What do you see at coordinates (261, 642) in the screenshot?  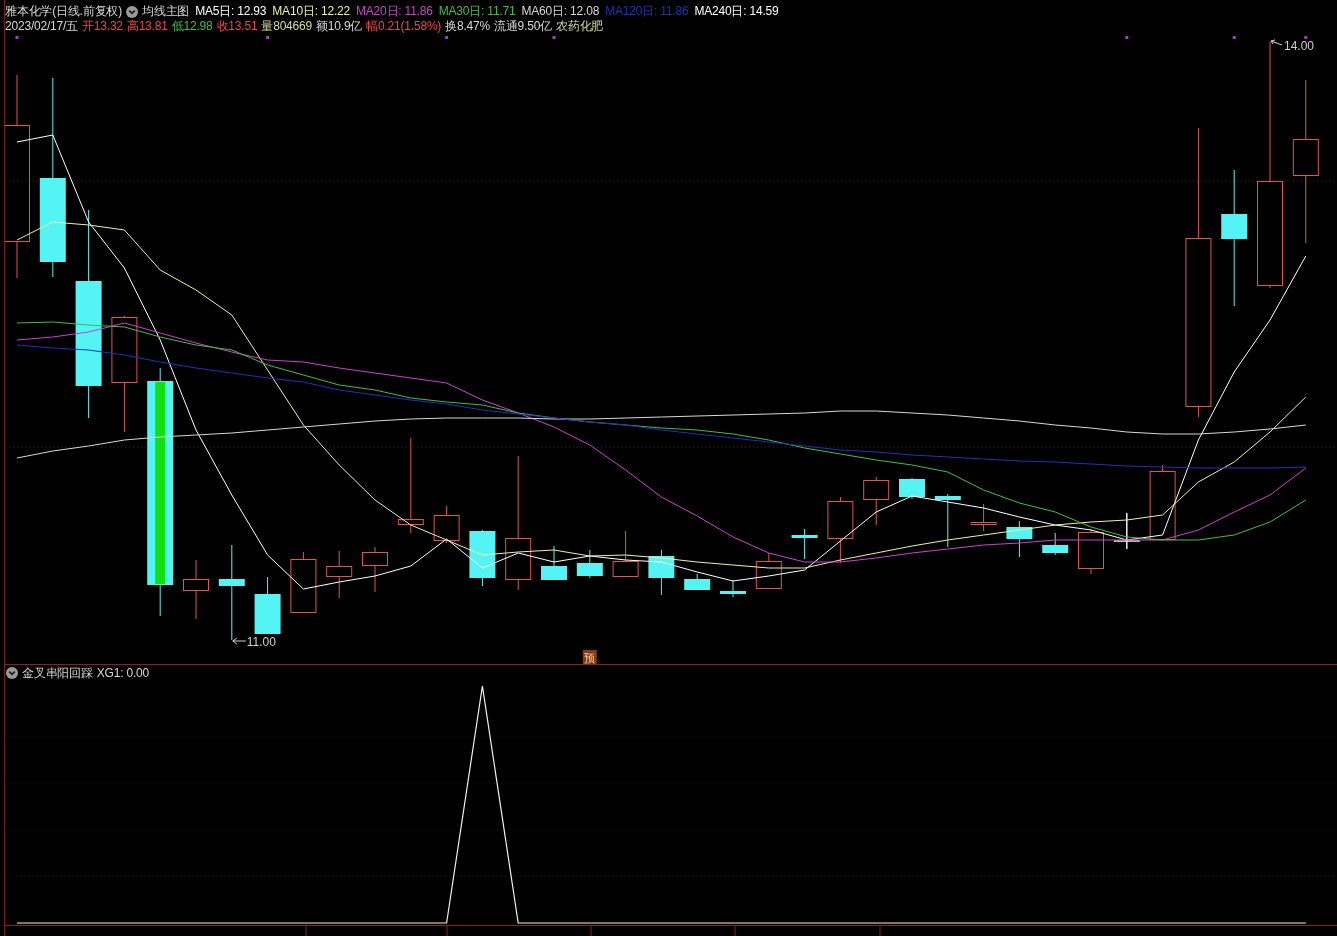 I see `low-price-label: 11.00` at bounding box center [261, 642].